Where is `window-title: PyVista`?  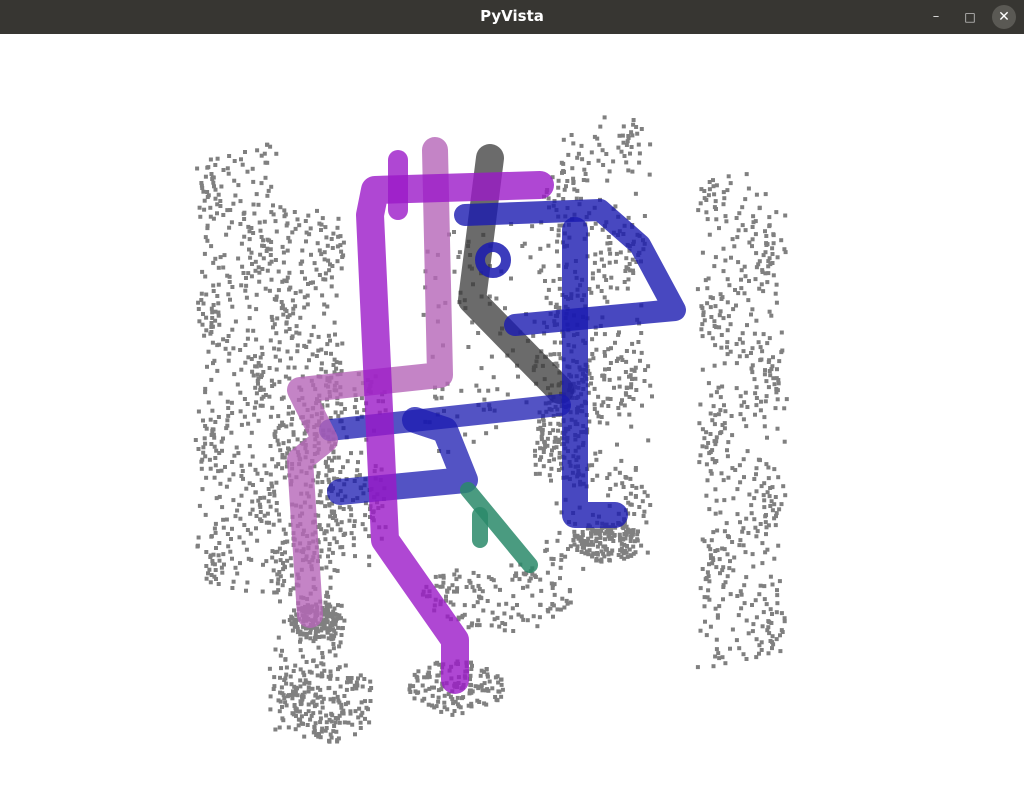 window-title: PyVista is located at coordinates (512, 16).